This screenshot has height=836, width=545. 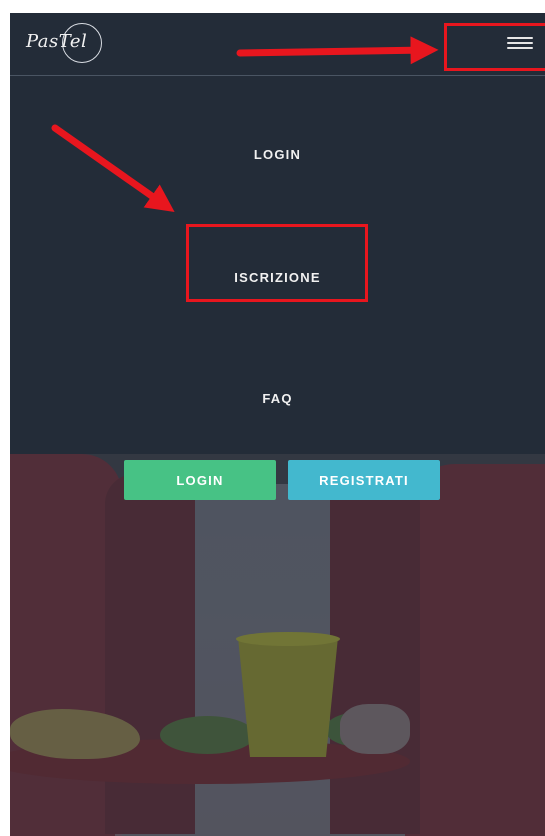 I want to click on logo-text: PasTel, so click(x=57, y=41).